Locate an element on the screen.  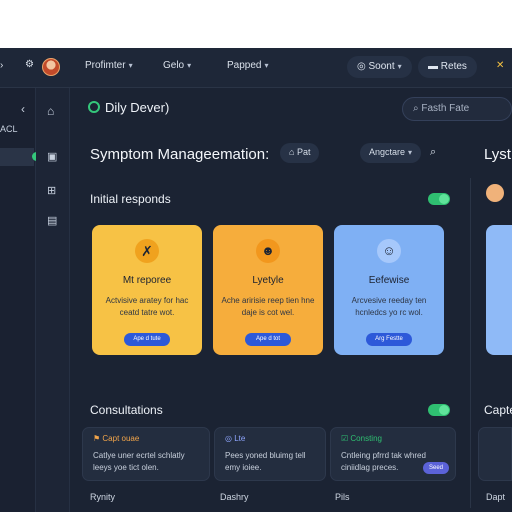
side-avatar is located at coordinates (495, 193).